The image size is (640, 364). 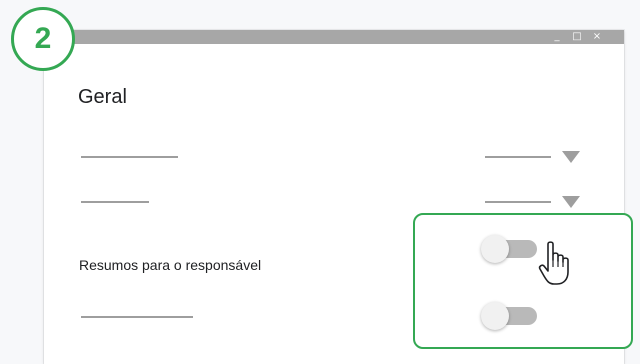 What do you see at coordinates (170, 265) in the screenshot?
I see `guardian-summaries-label: Resumos para o responsável` at bounding box center [170, 265].